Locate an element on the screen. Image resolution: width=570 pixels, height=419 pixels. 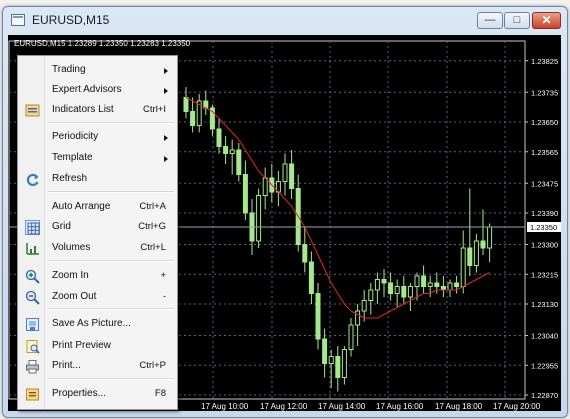
menu-item-zoom-out: Zoom Out - is located at coordinates (97, 298).